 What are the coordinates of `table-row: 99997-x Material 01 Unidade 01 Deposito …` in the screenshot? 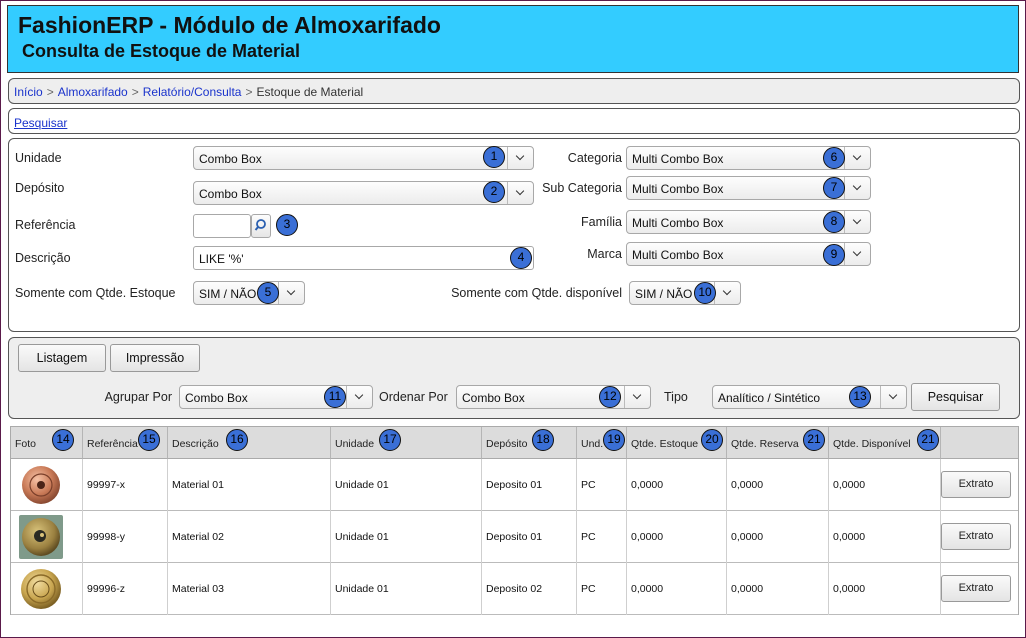 It's located at (514, 485).